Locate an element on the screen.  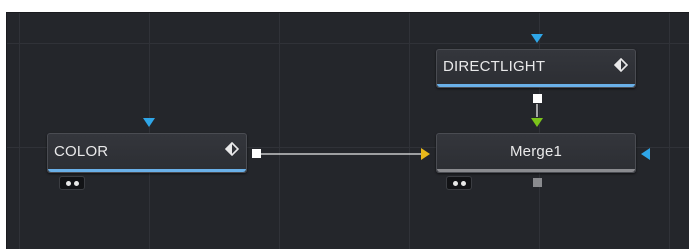
color-input-triangle is located at coordinates (149, 122).